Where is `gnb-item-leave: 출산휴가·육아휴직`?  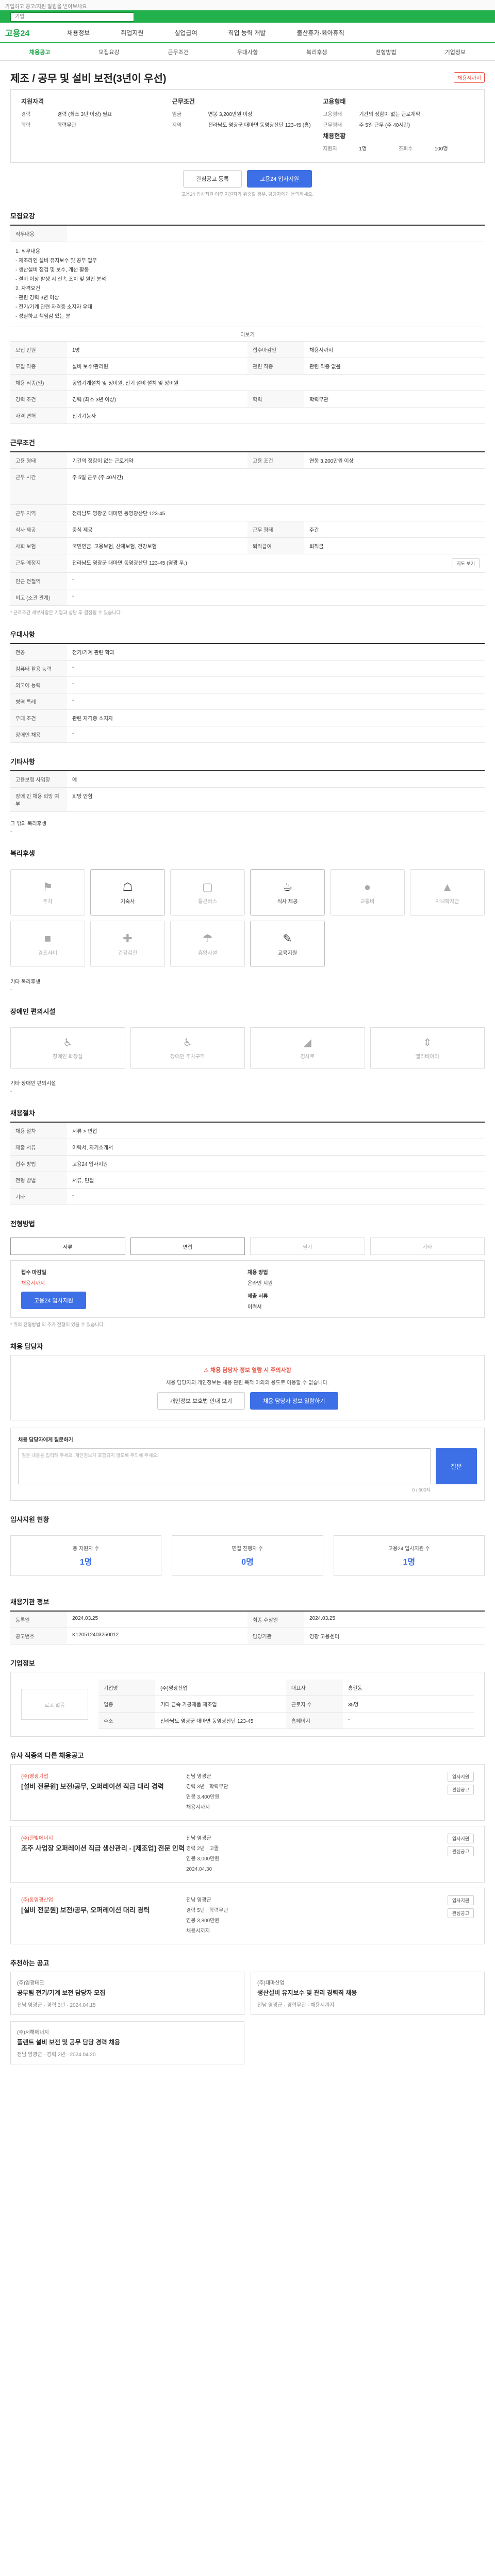
gnb-item-leave: 출산휴가·육아휴직 is located at coordinates (320, 32).